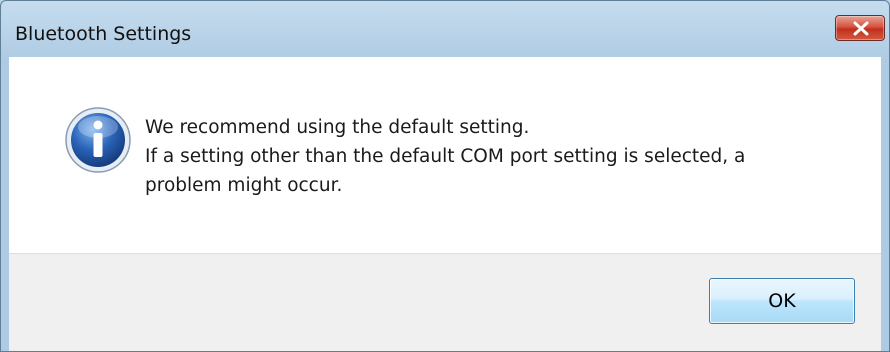  I want to click on ok-button: OK, so click(782, 301).